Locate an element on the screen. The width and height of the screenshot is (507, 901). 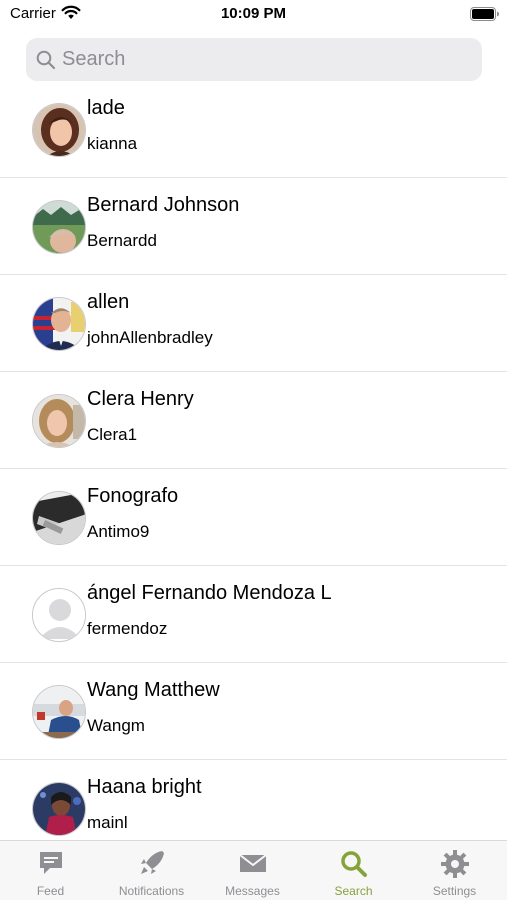
gear-icon is located at coordinates (454, 864).